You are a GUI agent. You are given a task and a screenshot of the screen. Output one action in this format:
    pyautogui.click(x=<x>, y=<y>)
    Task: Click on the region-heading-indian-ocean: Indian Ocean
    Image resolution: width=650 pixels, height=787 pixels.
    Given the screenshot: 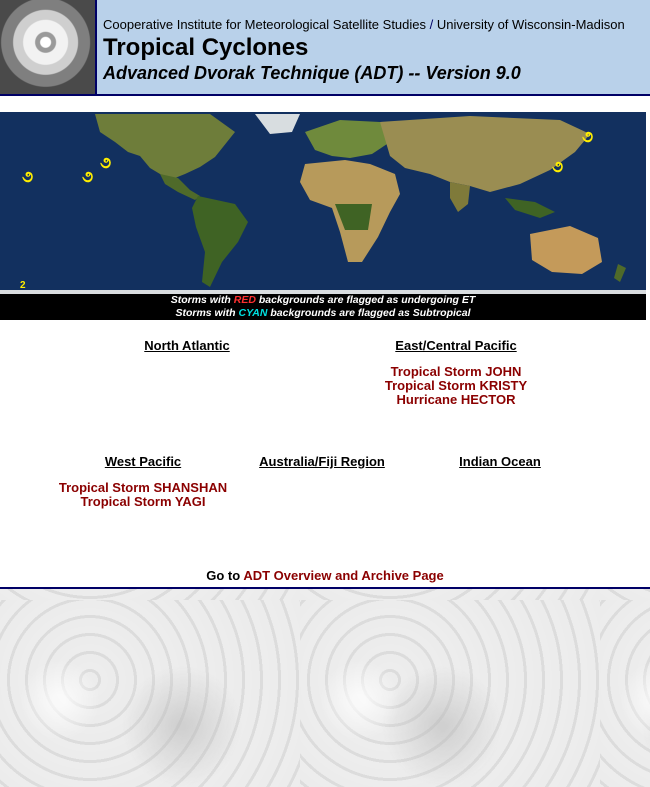 What is the action you would take?
    pyautogui.click(x=500, y=461)
    